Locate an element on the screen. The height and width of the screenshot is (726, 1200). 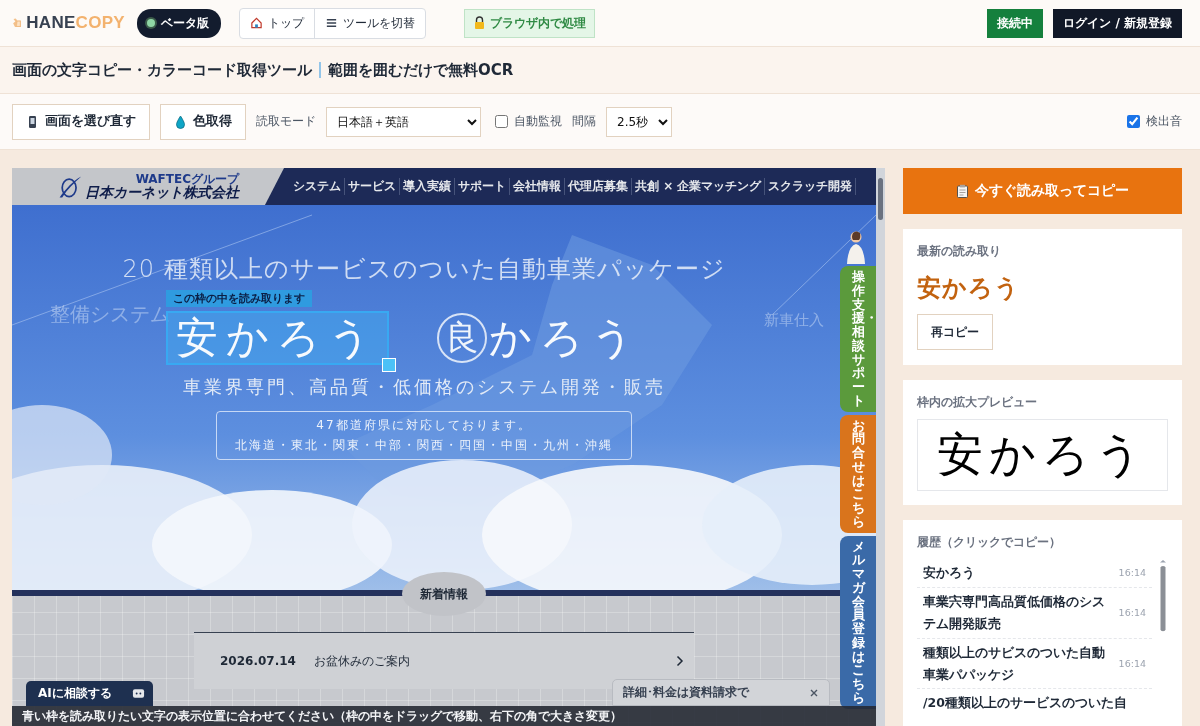
nav-button: ツールを切替 is located at coordinates (369, 23).